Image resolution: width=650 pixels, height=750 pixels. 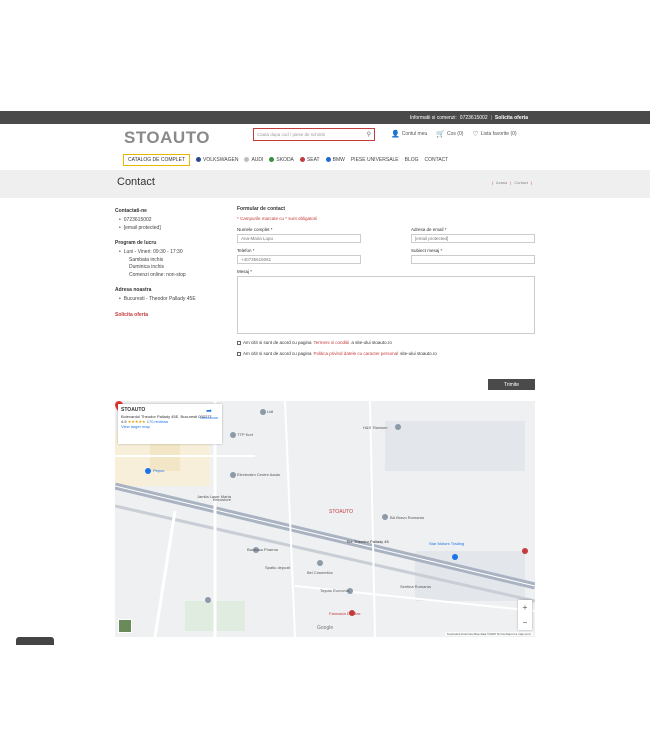 What do you see at coordinates (170, 315) in the screenshot?
I see `offer-link: Solicita oferta` at bounding box center [170, 315].